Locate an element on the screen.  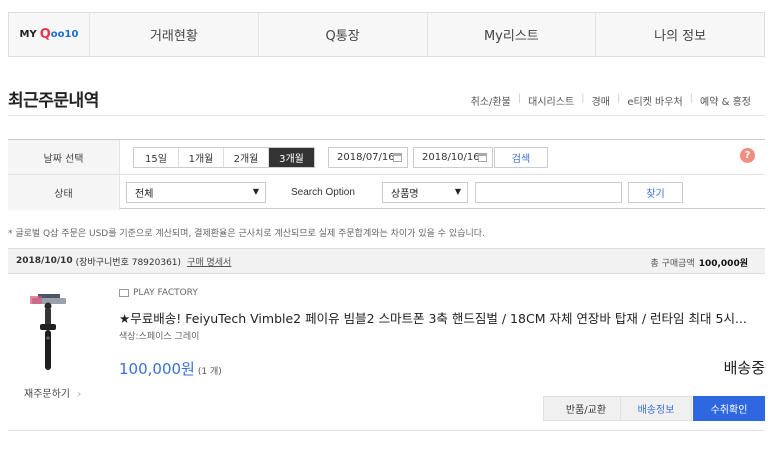
period-2m: 2개월 is located at coordinates (246, 157).